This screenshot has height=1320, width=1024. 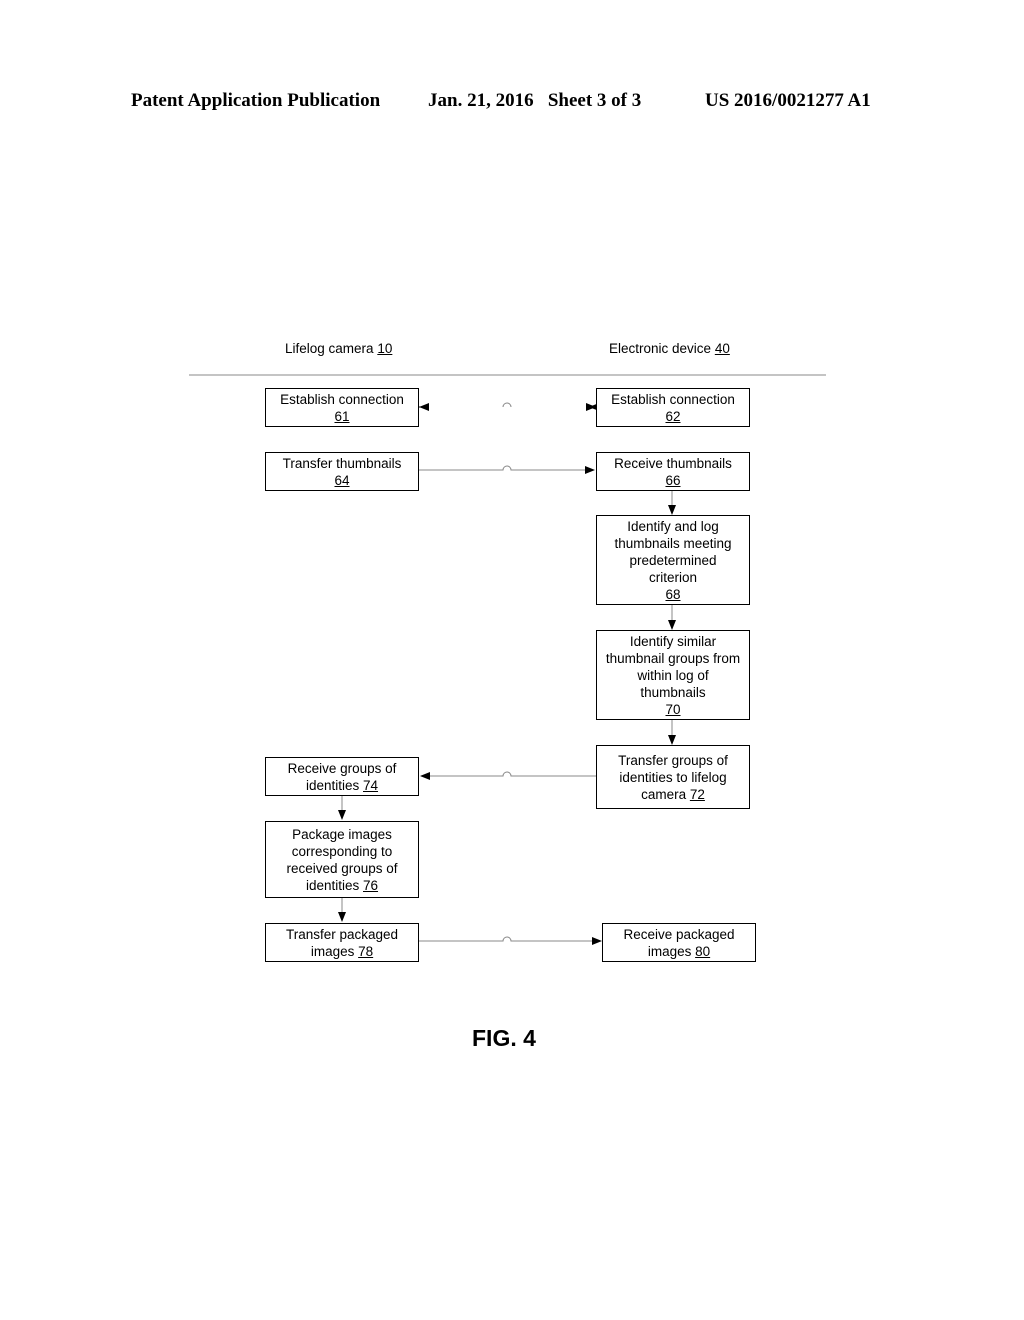 What do you see at coordinates (342, 416) in the screenshot?
I see `step-ref: 61` at bounding box center [342, 416].